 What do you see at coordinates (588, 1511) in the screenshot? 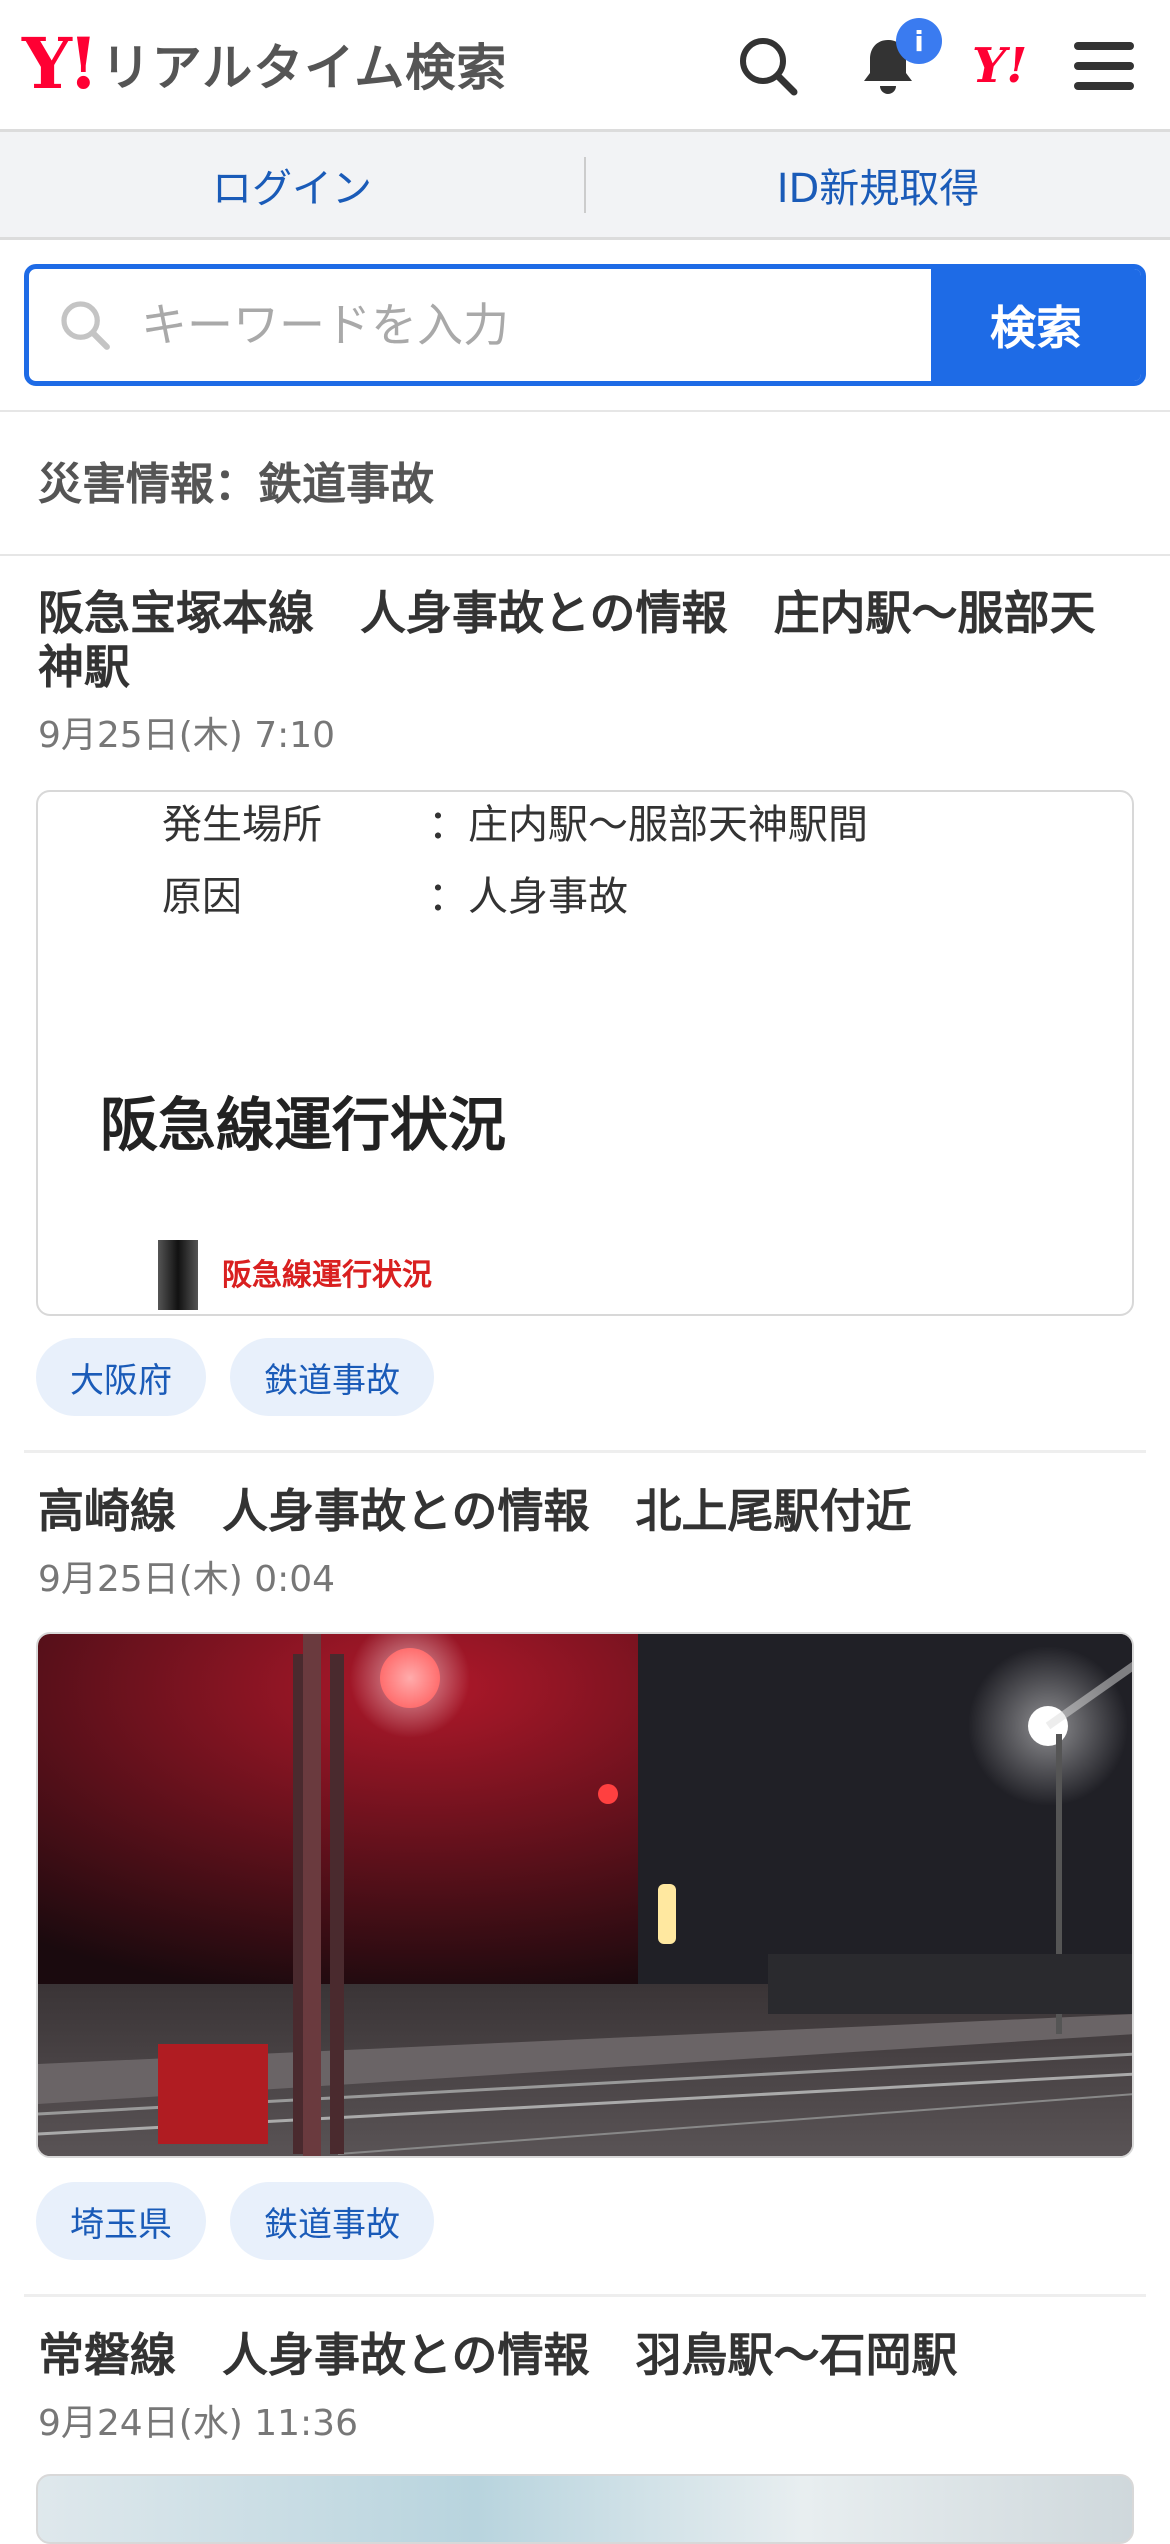
I see `article-title: 高崎線 人身事故との情報 北上尾駅付近` at bounding box center [588, 1511].